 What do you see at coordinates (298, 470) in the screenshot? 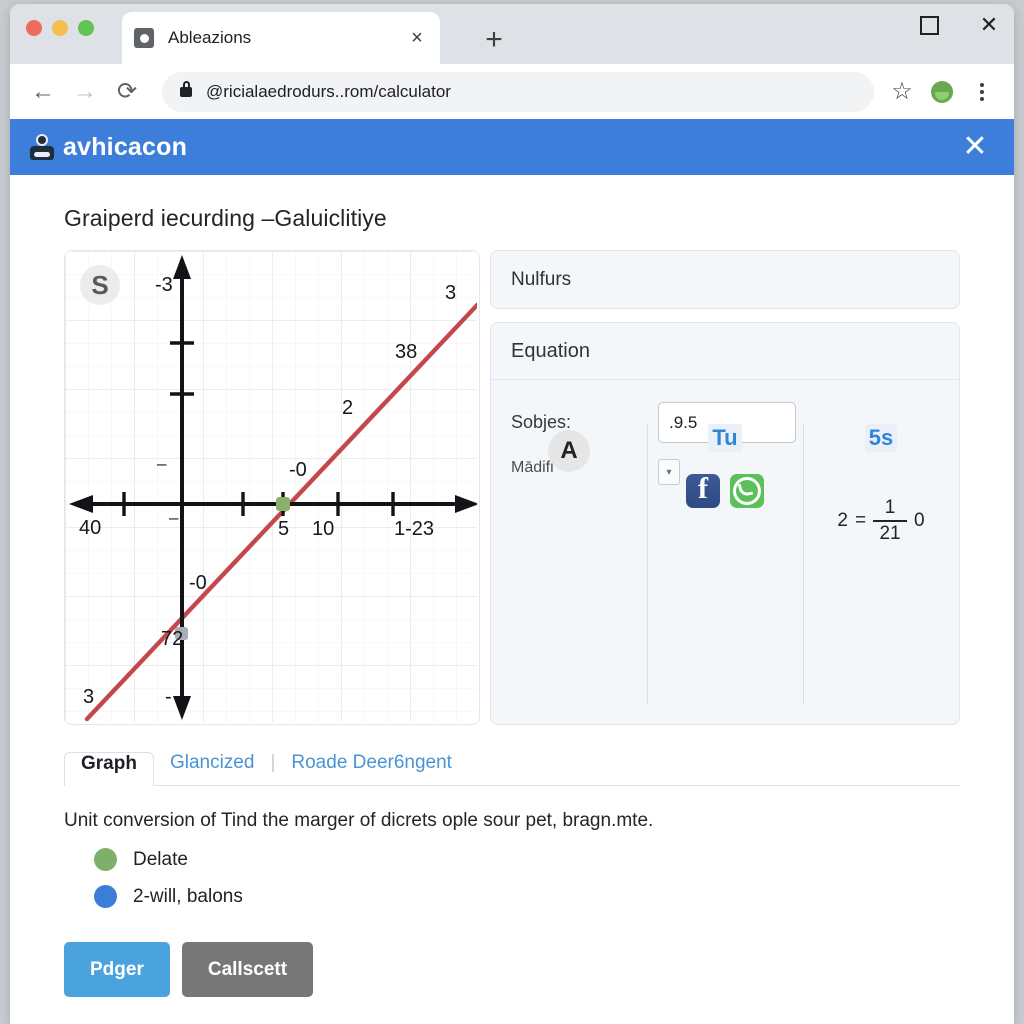
I see `label-above-origin: -0` at bounding box center [298, 470].